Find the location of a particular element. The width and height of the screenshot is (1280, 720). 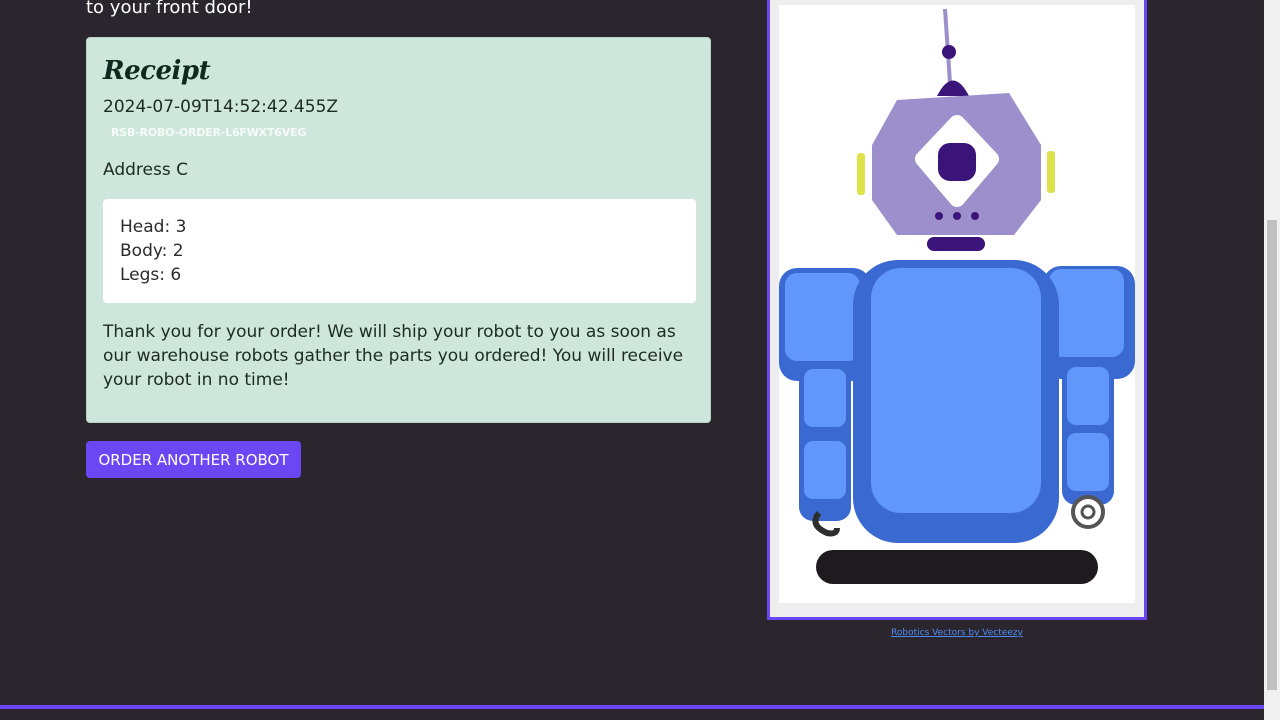

receipt-title: Receipt is located at coordinates (157, 71).